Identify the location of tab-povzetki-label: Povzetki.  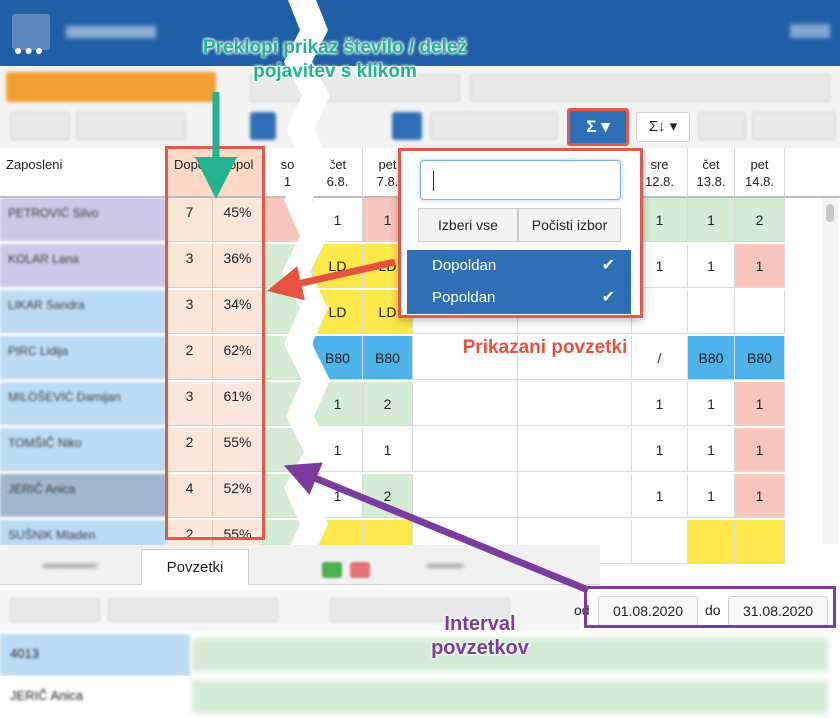
(195, 567).